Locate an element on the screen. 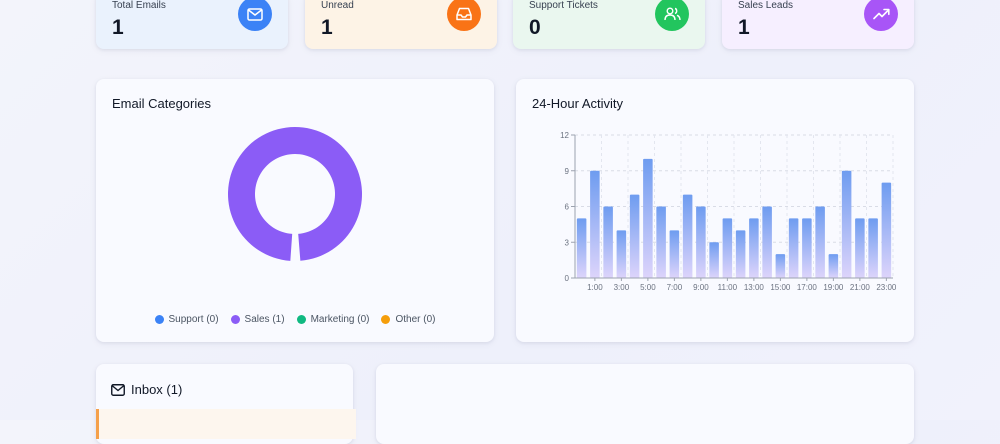 This screenshot has height=444, width=1000. legend-item-marketing: Marketing (0) is located at coordinates (333, 319).